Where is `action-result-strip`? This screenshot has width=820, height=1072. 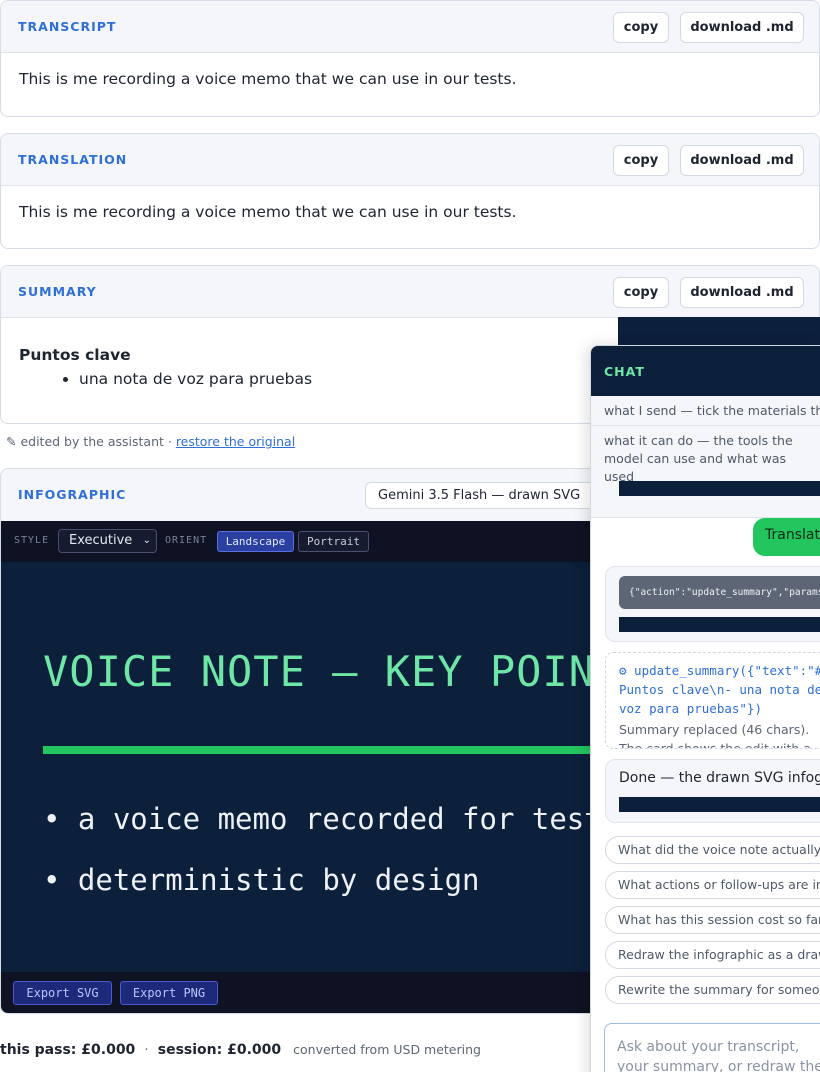 action-result-strip is located at coordinates (719, 624).